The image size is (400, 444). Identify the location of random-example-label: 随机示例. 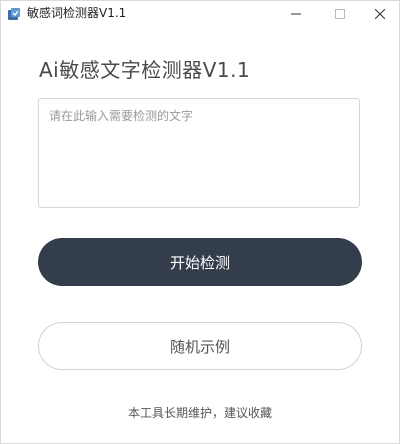
(199, 346).